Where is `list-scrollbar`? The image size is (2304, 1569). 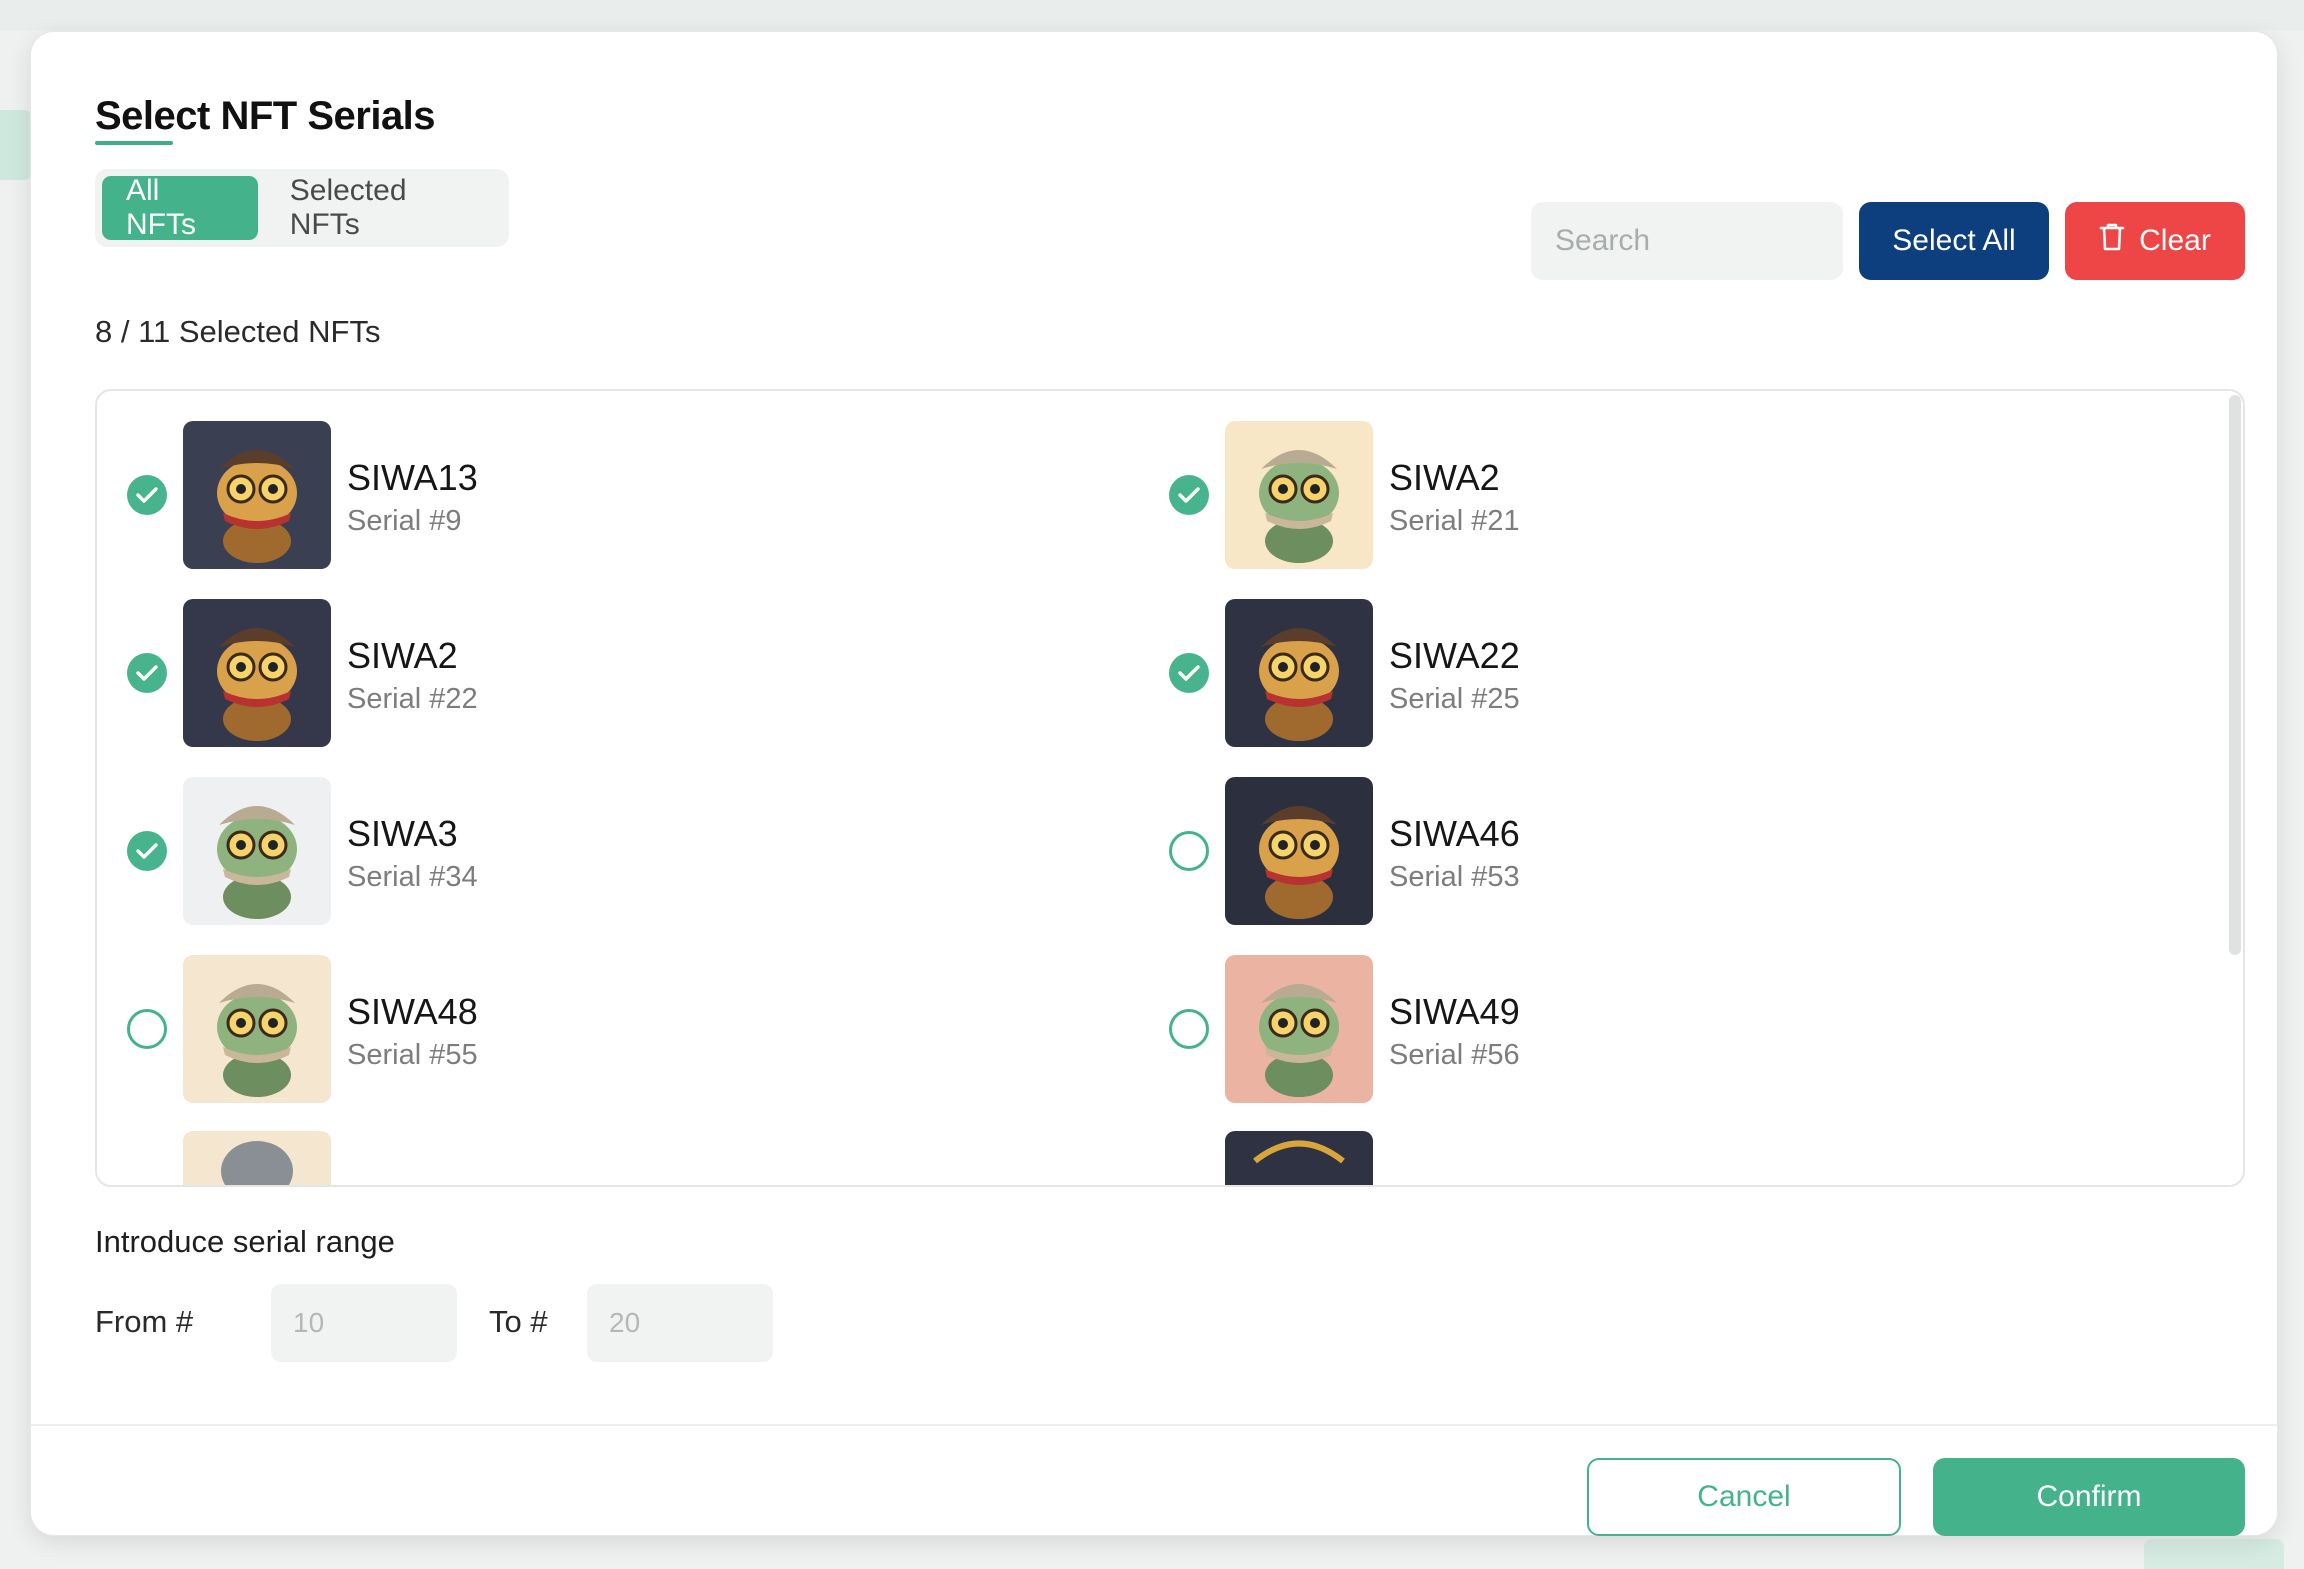
list-scrollbar is located at coordinates (2235, 675).